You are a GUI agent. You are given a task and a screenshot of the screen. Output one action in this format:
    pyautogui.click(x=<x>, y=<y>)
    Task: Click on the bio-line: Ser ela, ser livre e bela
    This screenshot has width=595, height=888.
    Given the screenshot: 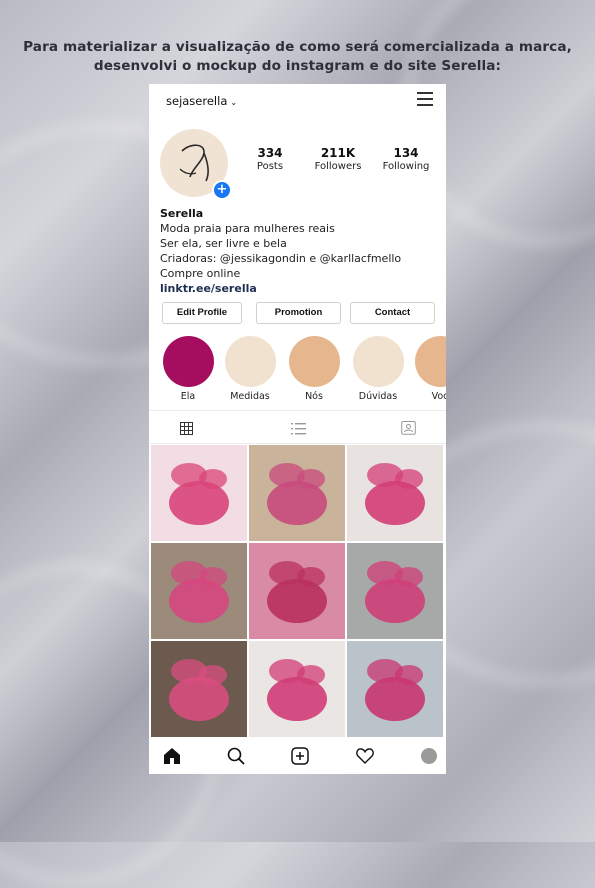 What is the action you would take?
    pyautogui.click(x=223, y=243)
    